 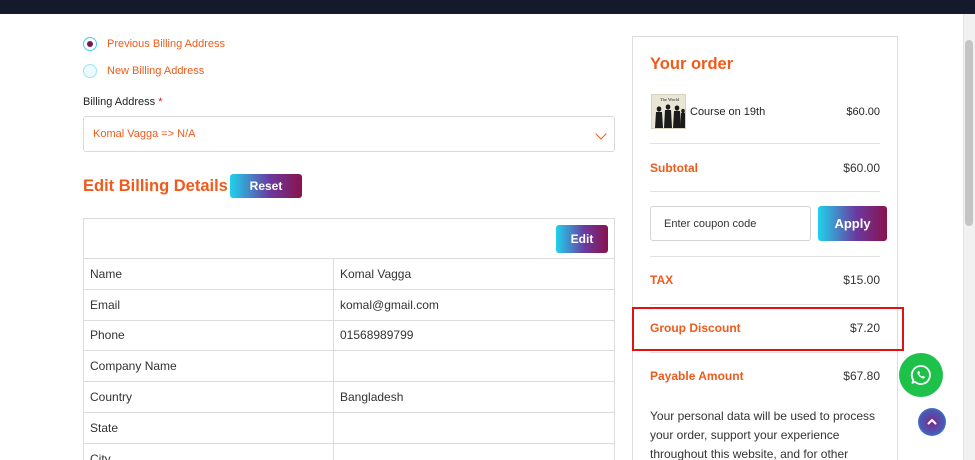 I want to click on apply-coupon-button: Apply, so click(x=852, y=223).